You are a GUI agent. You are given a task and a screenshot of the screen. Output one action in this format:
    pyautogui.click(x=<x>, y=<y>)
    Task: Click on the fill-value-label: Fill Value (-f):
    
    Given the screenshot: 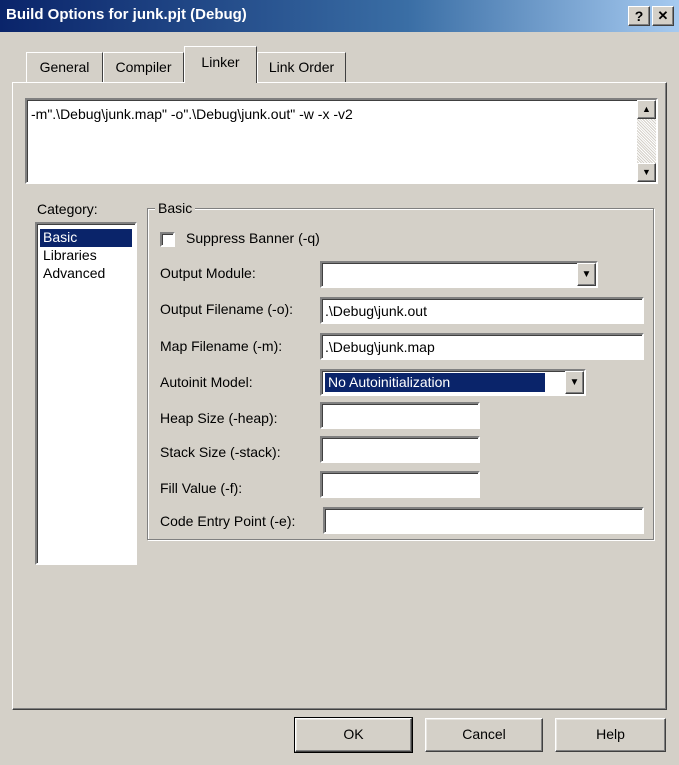 What is the action you would take?
    pyautogui.click(x=201, y=488)
    